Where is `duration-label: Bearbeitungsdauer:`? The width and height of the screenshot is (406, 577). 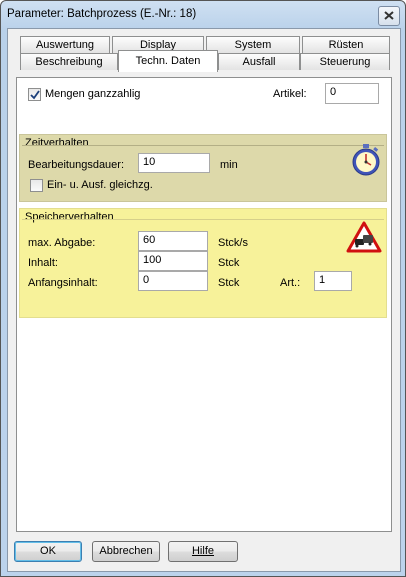 duration-label: Bearbeitungsdauer: is located at coordinates (76, 165).